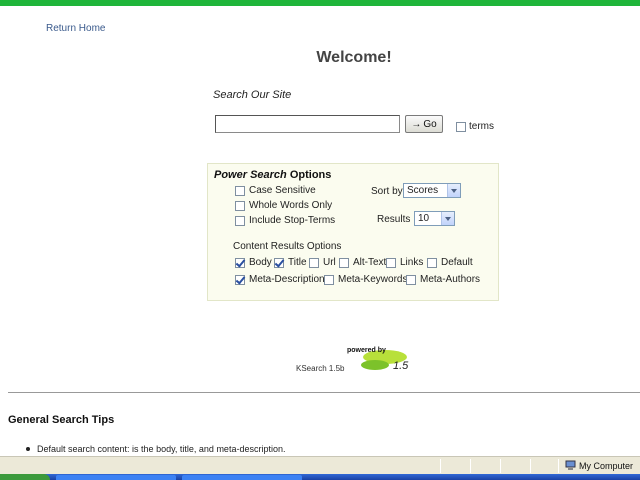  I want to click on content-option-alt-text: Alt-Text, so click(362, 262).